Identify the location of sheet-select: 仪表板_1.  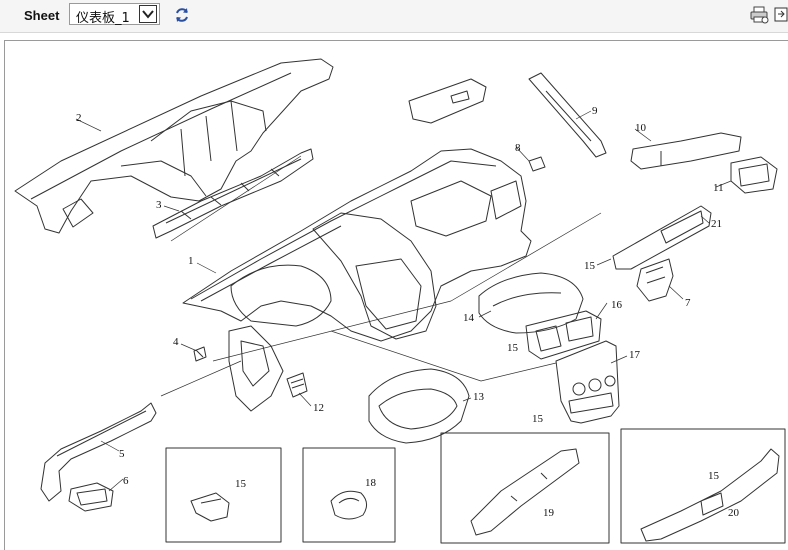
(114, 14).